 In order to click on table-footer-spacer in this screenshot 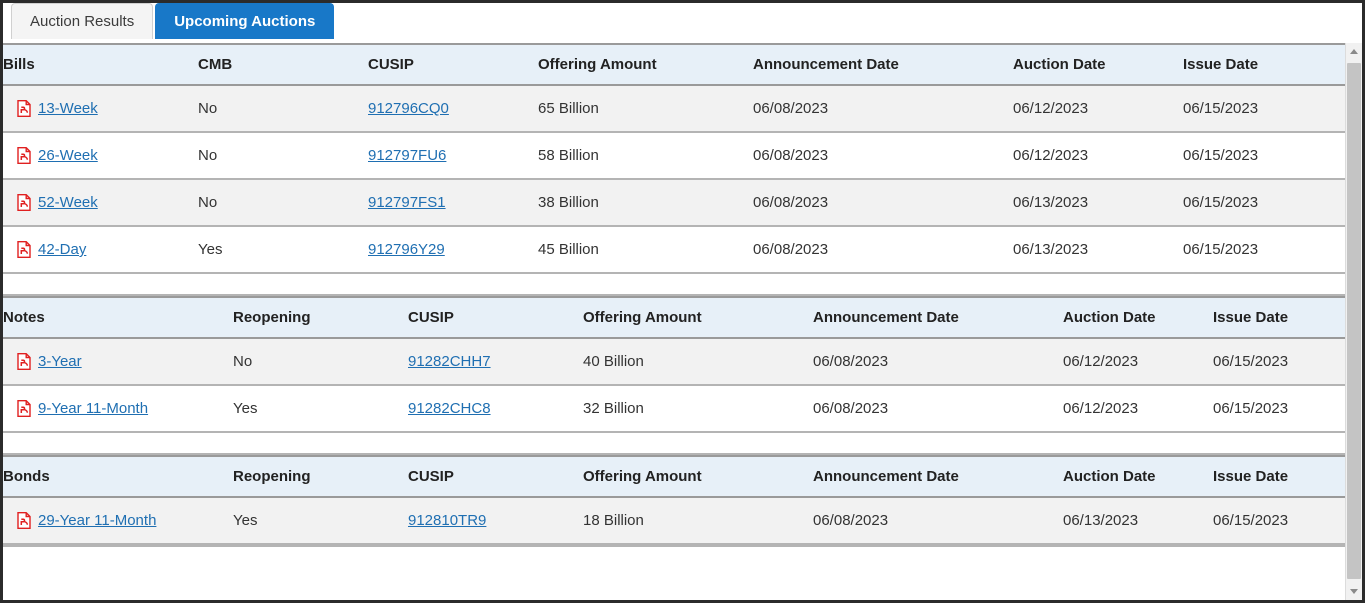, I will do `click(674, 555)`.